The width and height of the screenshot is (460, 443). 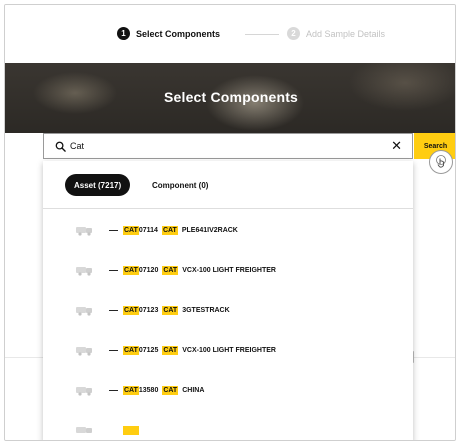 I want to click on asset-code: 13580, so click(x=148, y=390).